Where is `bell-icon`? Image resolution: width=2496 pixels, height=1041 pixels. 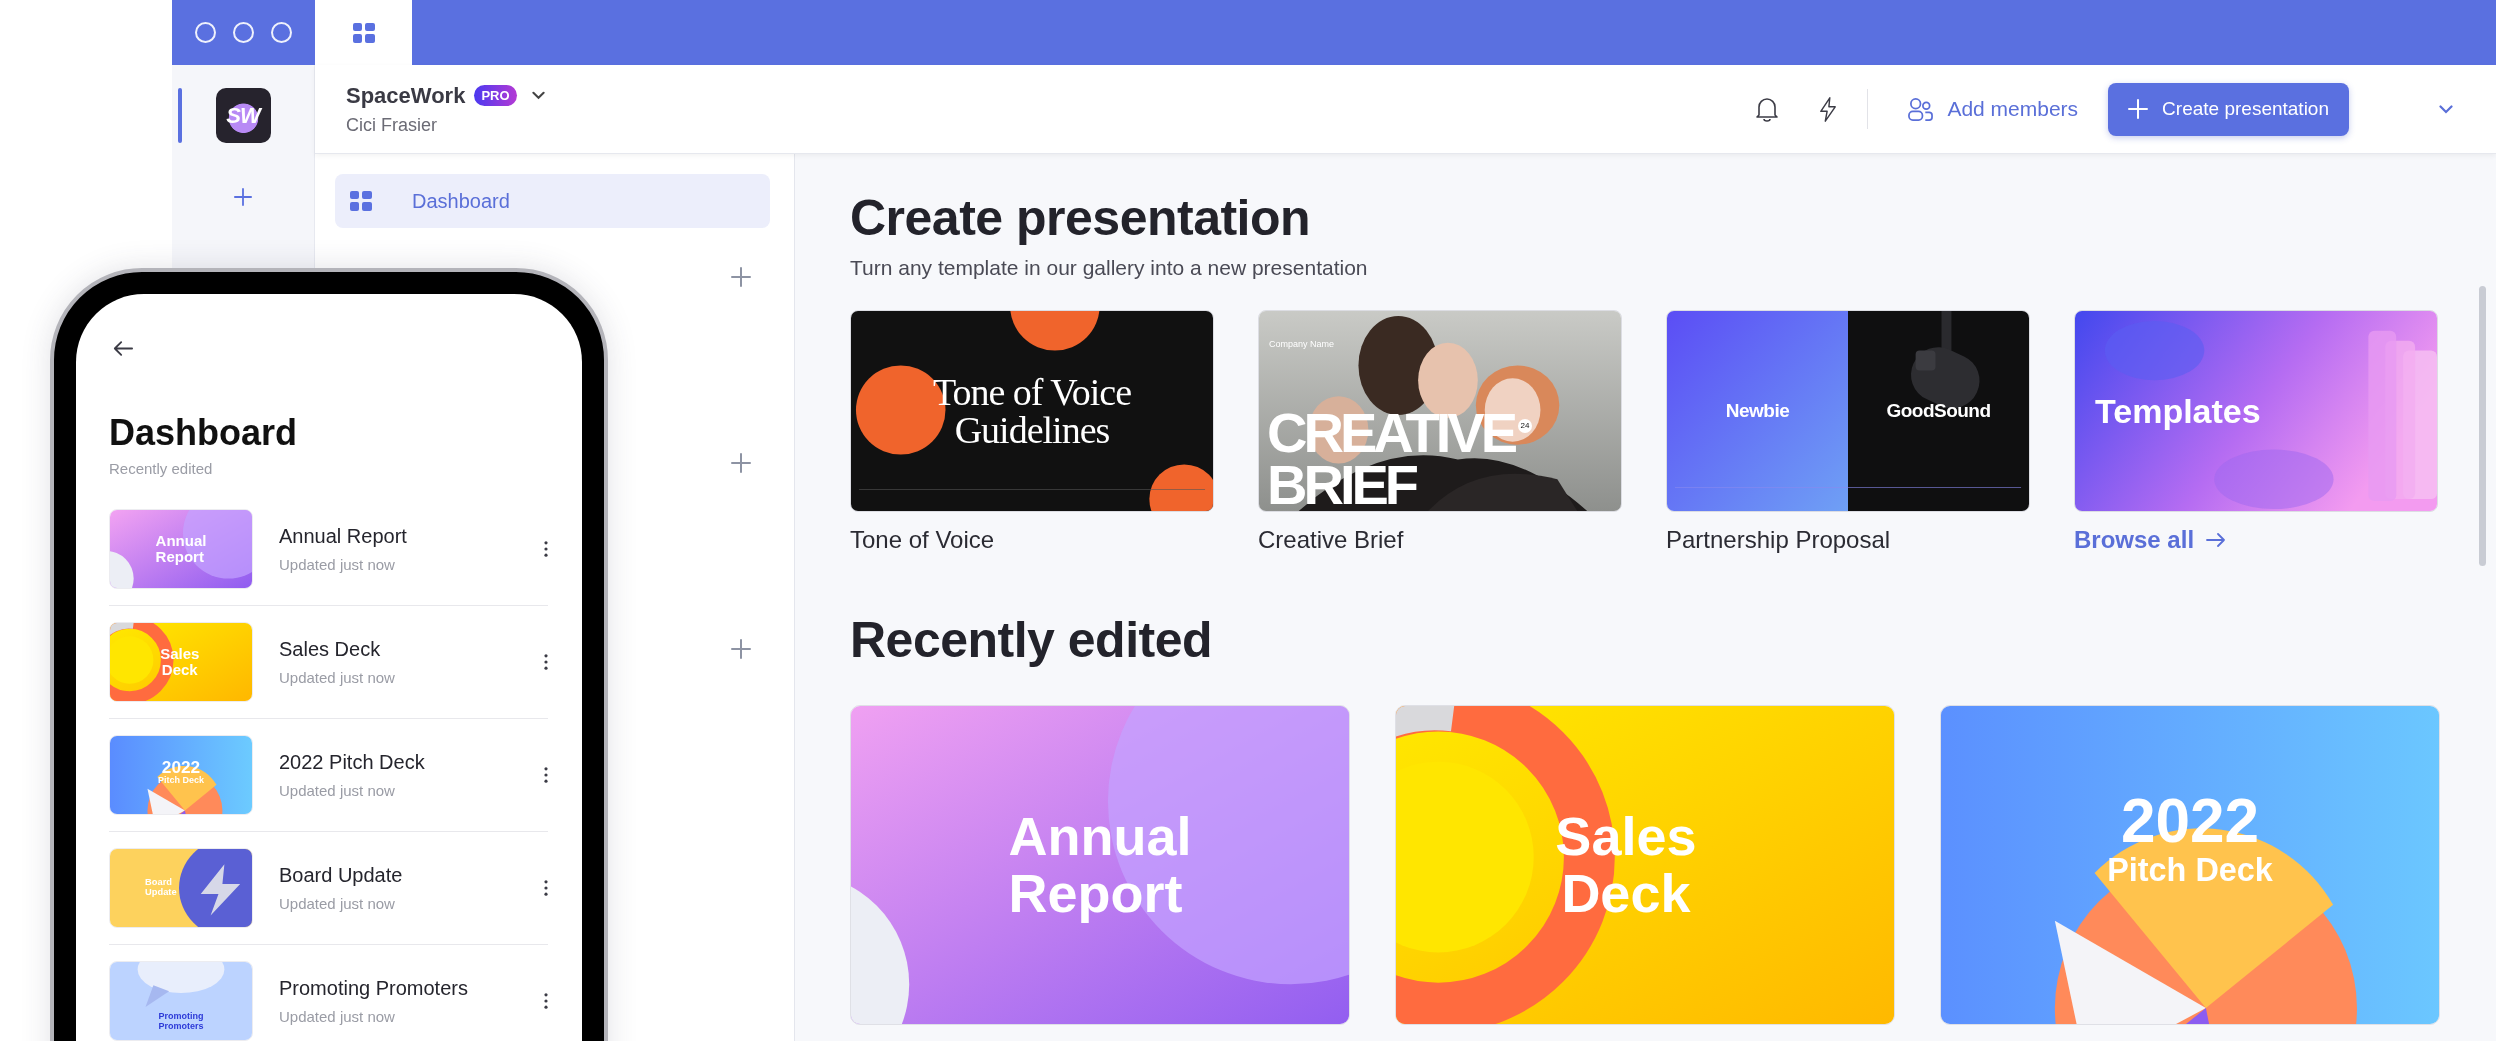 bell-icon is located at coordinates (1767, 109).